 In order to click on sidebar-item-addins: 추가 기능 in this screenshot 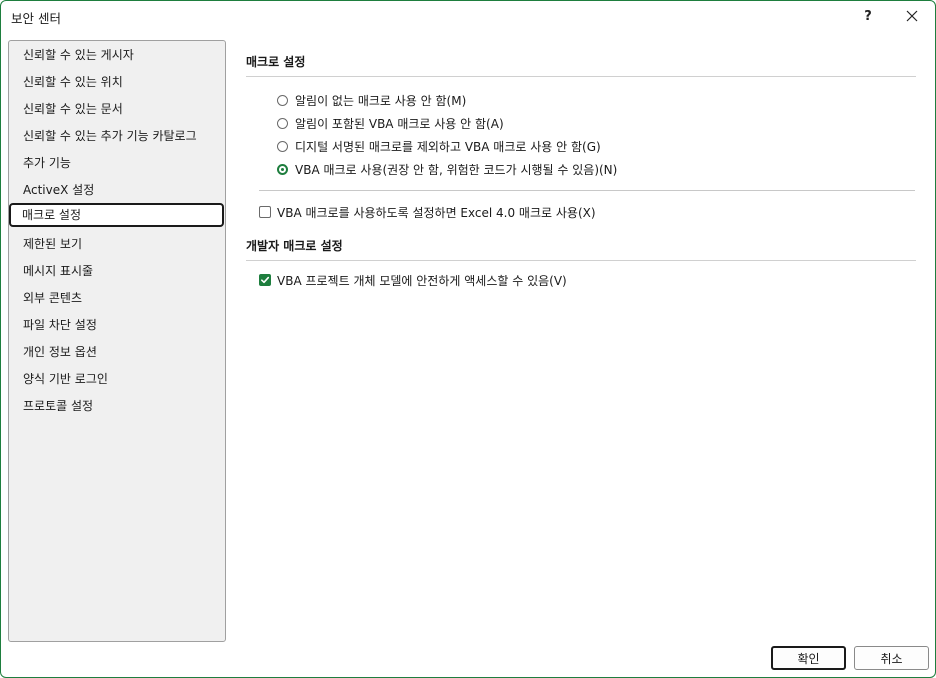, I will do `click(116, 163)`.